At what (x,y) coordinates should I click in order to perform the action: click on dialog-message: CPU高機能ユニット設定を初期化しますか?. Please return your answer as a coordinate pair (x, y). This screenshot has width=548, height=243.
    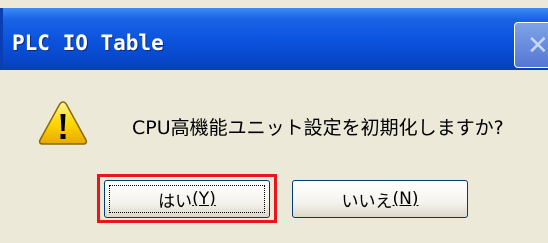
    Looking at the image, I should click on (318, 128).